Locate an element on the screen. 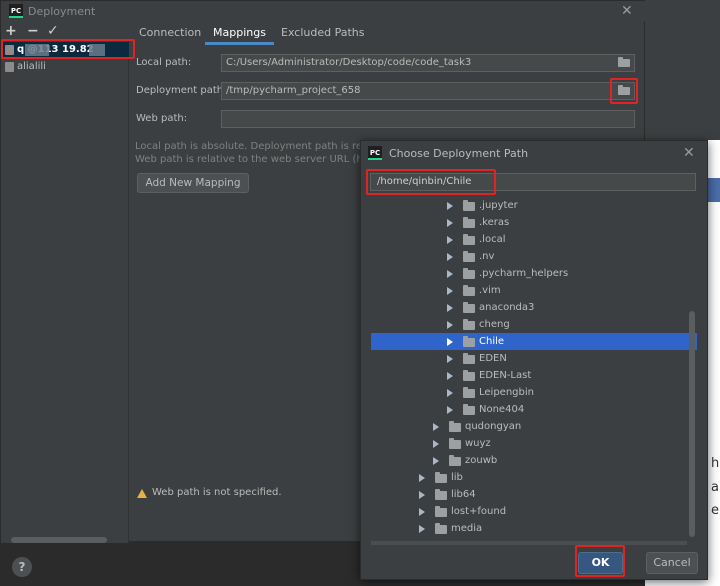 The width and height of the screenshot is (720, 586). server-item-selected: q @113 19.82 is located at coordinates (66, 50).